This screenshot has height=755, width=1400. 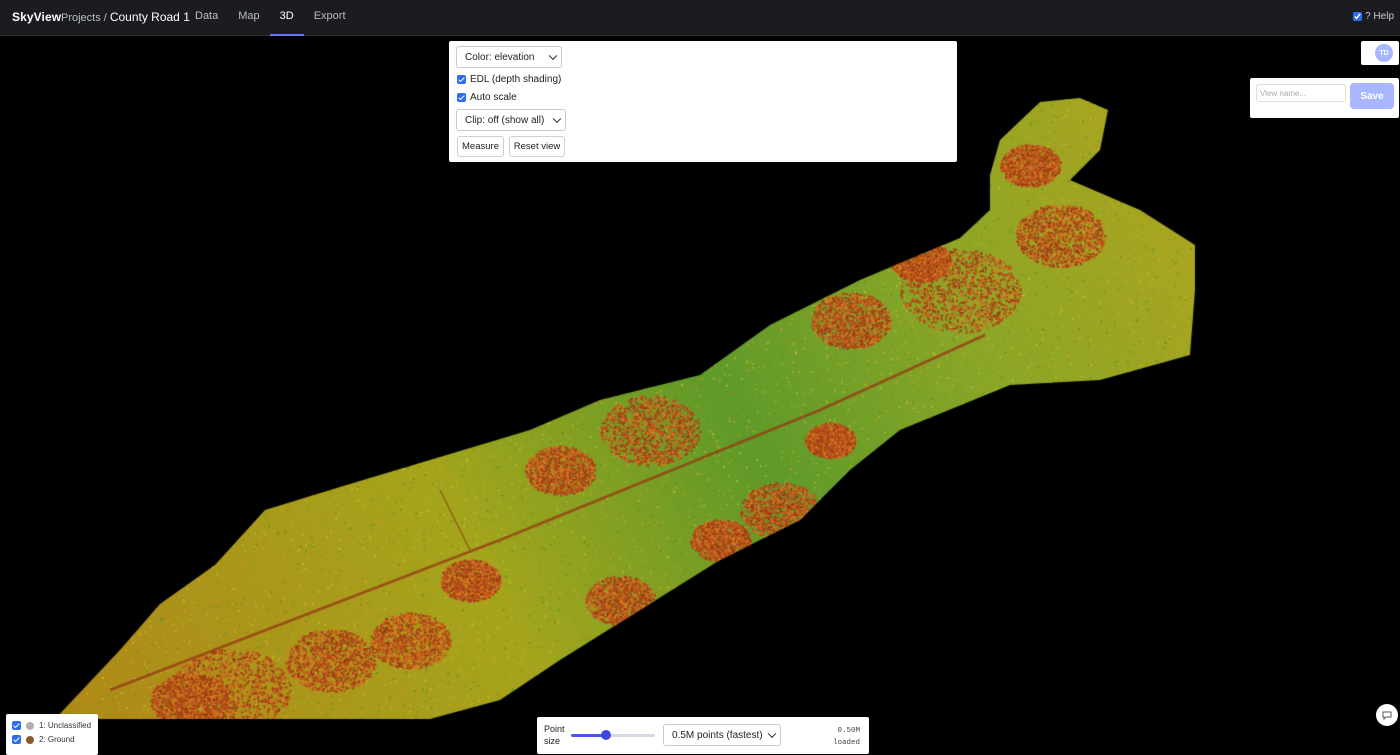 I want to click on autoscale-checkbox-row: Auto scale, so click(x=487, y=97).